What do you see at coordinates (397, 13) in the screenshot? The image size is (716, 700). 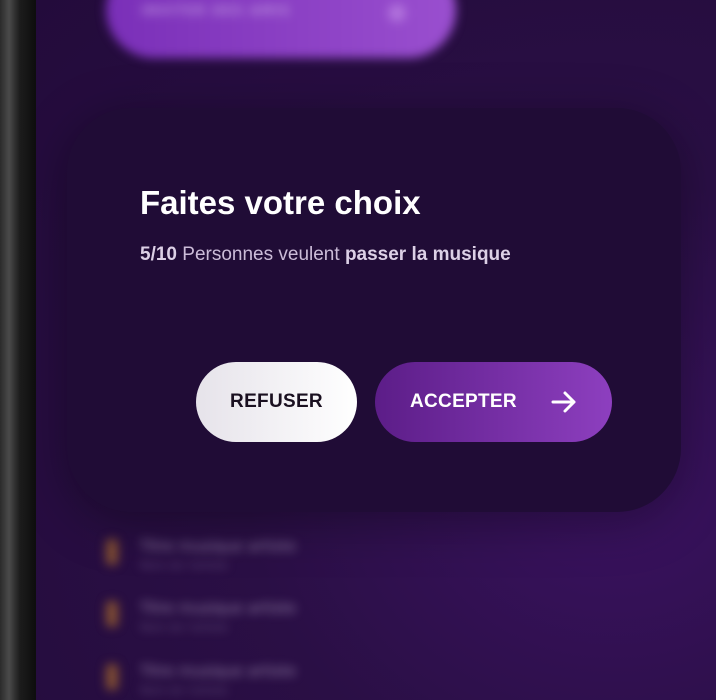 I see `background-plus-icon` at bounding box center [397, 13].